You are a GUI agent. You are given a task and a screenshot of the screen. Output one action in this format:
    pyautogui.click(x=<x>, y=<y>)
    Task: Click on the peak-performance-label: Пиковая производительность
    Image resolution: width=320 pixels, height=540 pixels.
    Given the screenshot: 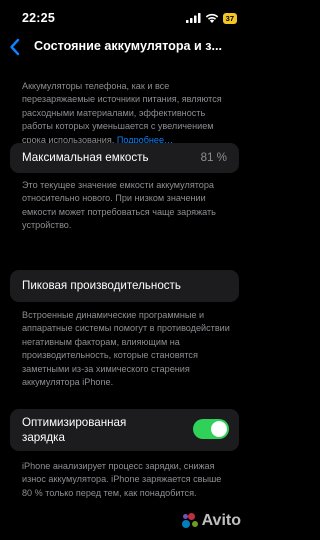 What is the action you would take?
    pyautogui.click(x=101, y=285)
    